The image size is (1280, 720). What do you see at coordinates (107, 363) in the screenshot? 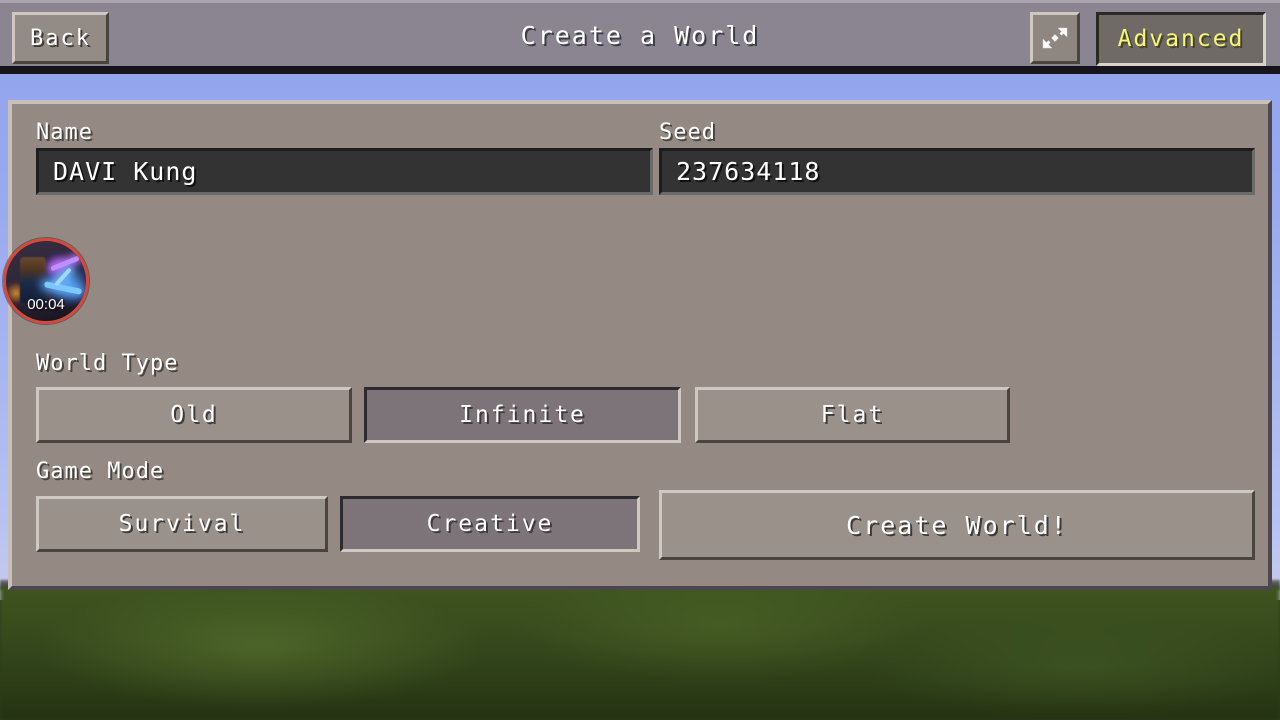
I see `world-type-label: World Type` at bounding box center [107, 363].